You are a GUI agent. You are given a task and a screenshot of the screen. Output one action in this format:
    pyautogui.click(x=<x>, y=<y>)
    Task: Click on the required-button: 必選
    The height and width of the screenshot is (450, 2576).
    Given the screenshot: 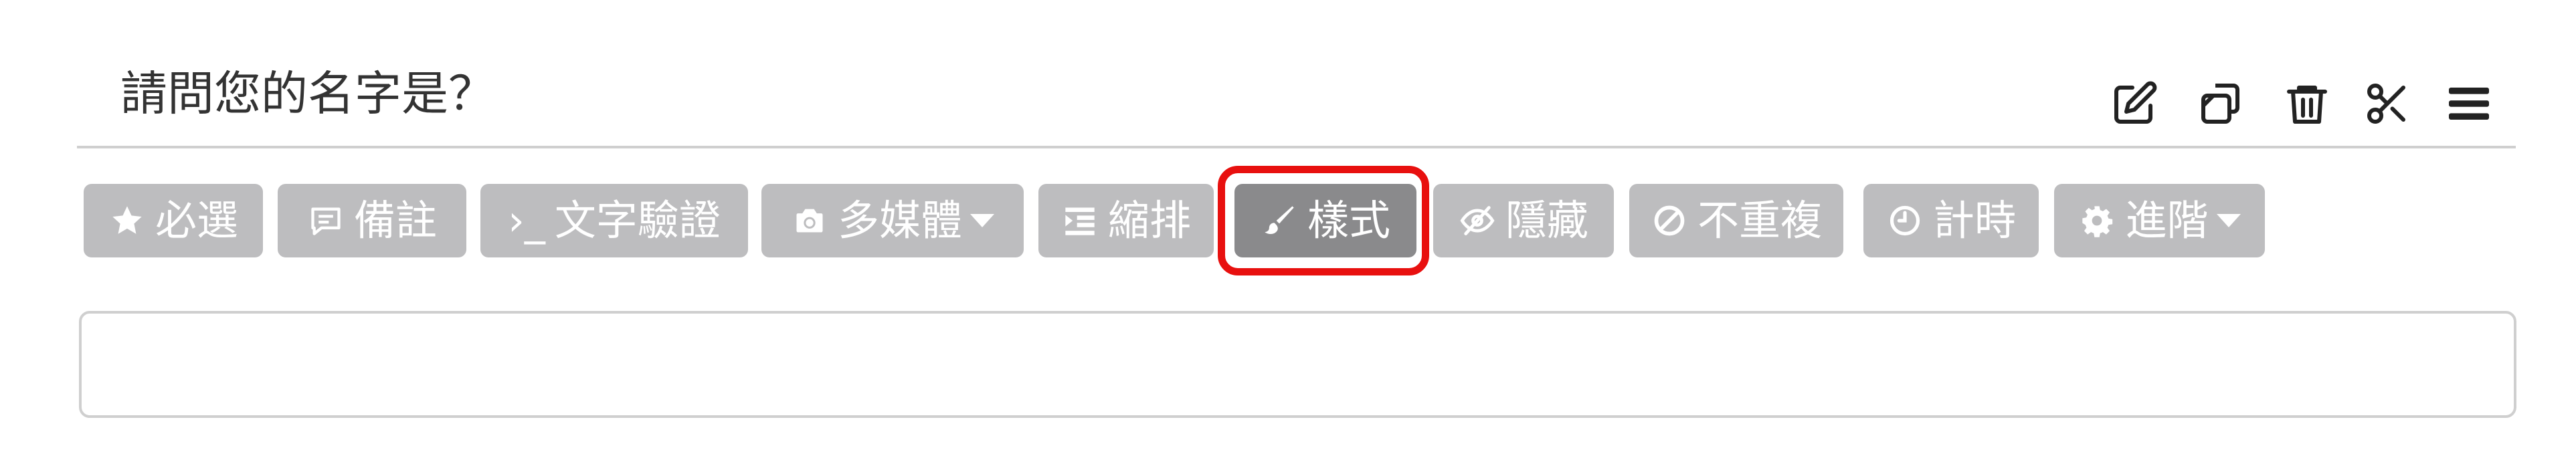 What is the action you would take?
    pyautogui.click(x=173, y=220)
    